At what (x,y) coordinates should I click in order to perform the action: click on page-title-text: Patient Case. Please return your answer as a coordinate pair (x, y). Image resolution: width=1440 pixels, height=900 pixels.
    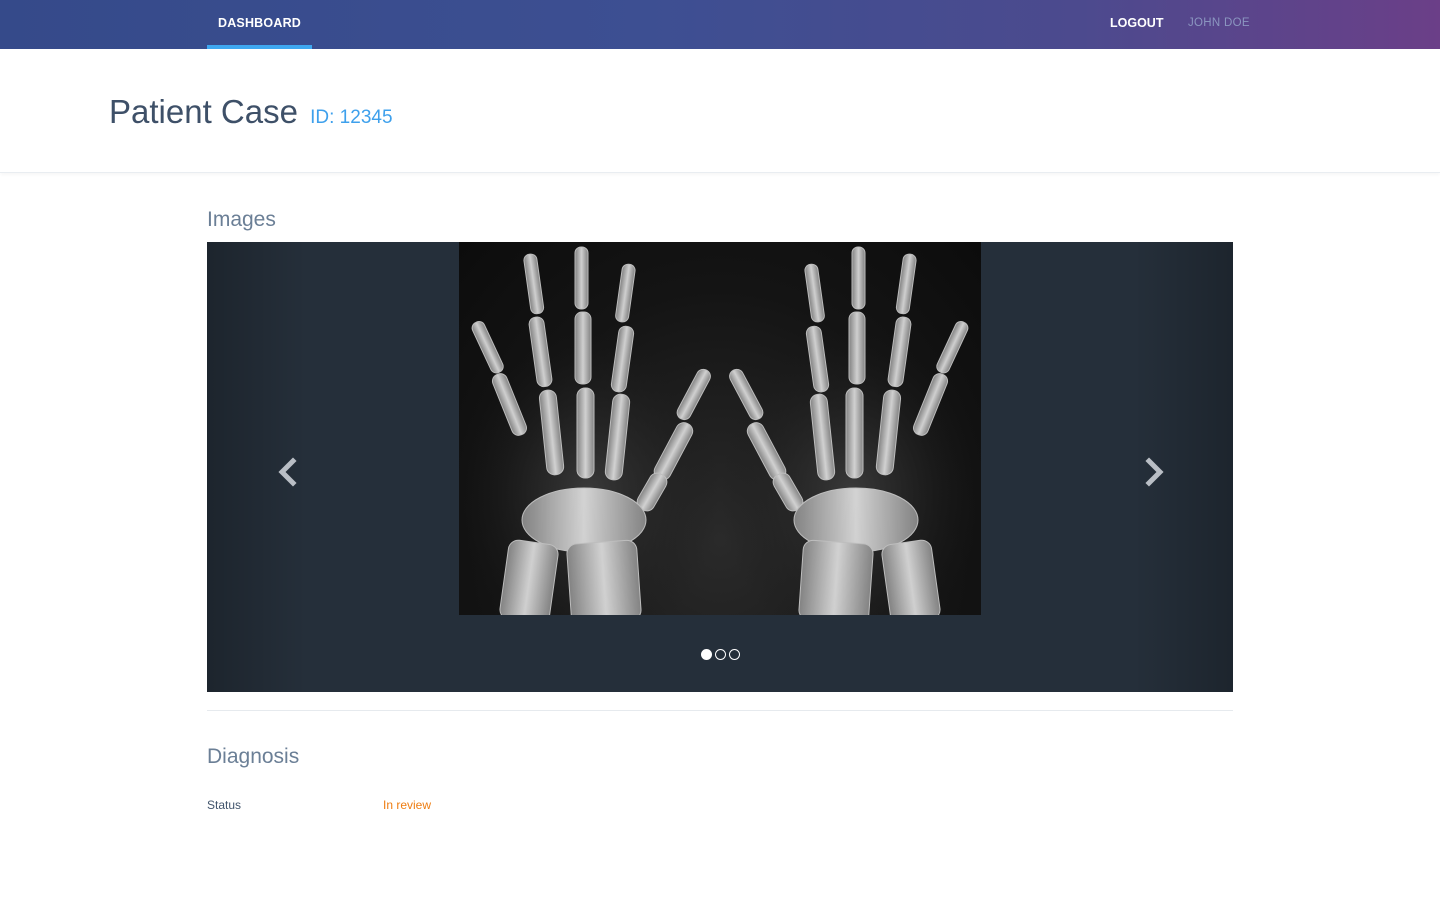
    Looking at the image, I should click on (203, 111).